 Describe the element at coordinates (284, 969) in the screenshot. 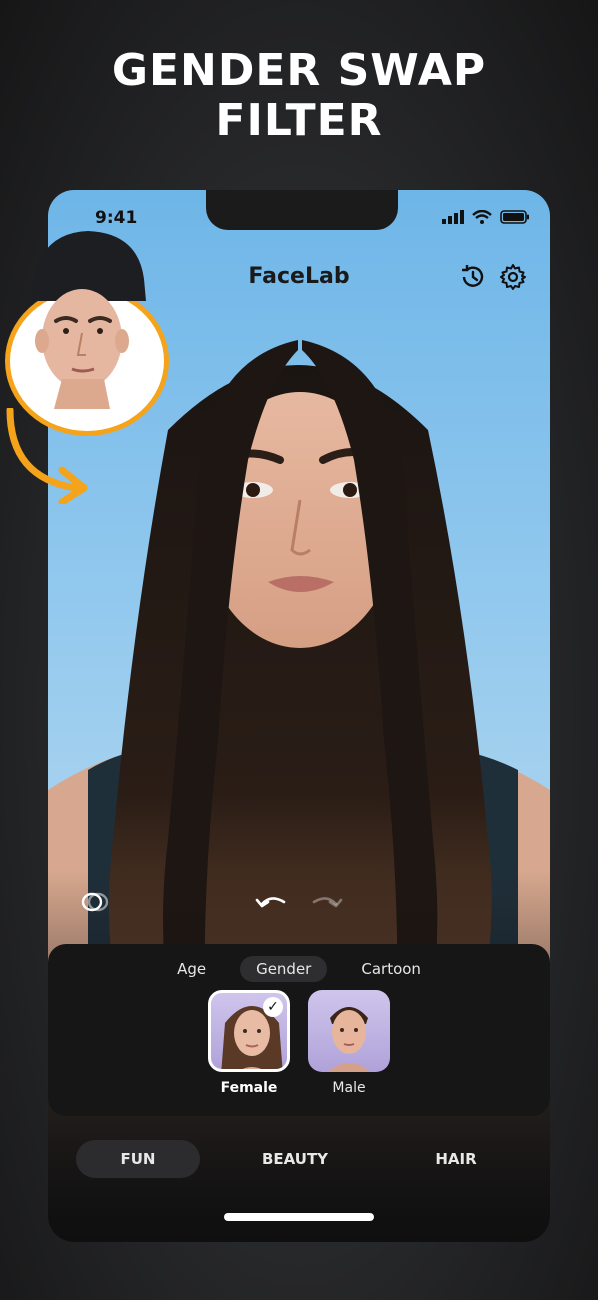

I see `tab-gender: Gender` at that location.